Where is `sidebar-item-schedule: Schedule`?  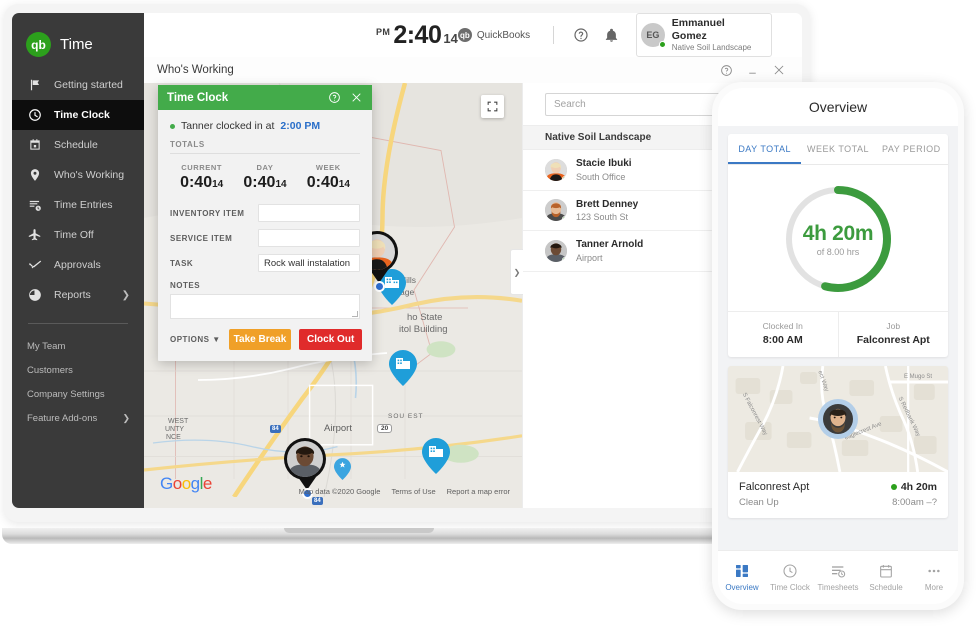
sidebar-item-schedule: Schedule is located at coordinates (78, 145).